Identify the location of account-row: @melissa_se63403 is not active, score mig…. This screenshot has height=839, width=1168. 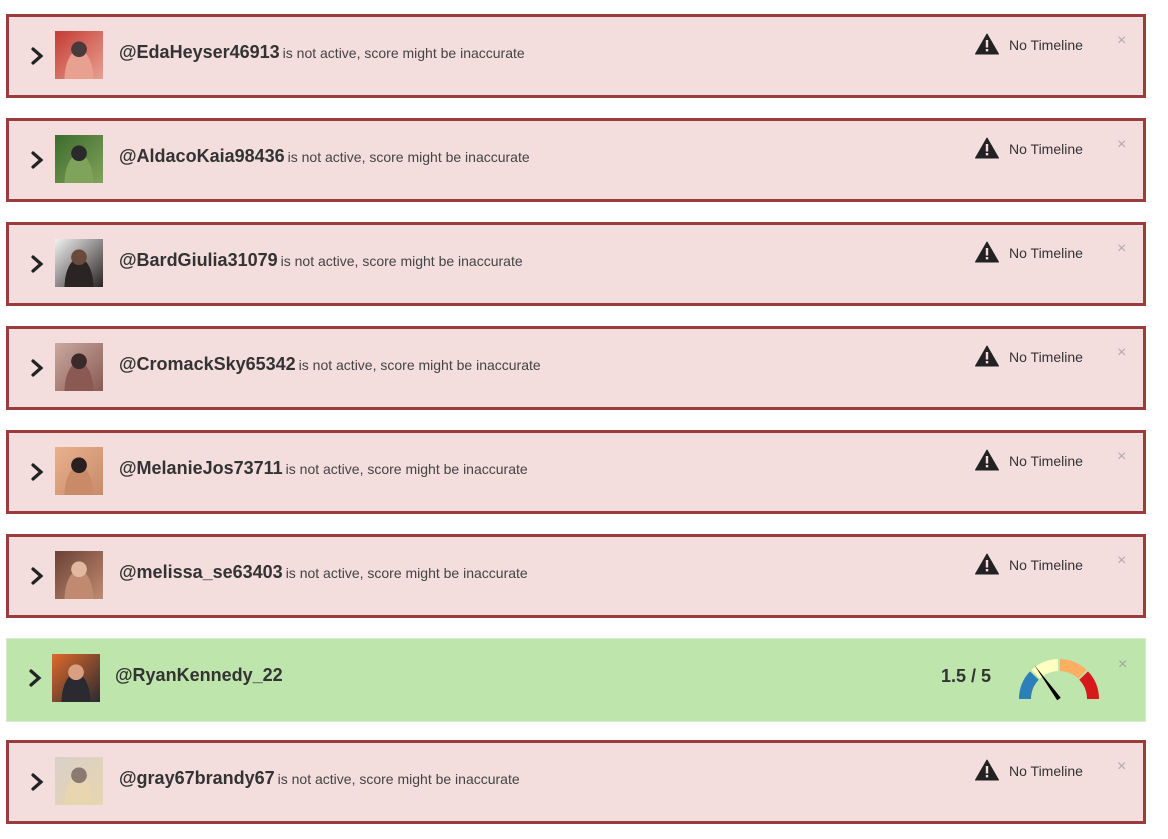
(576, 576).